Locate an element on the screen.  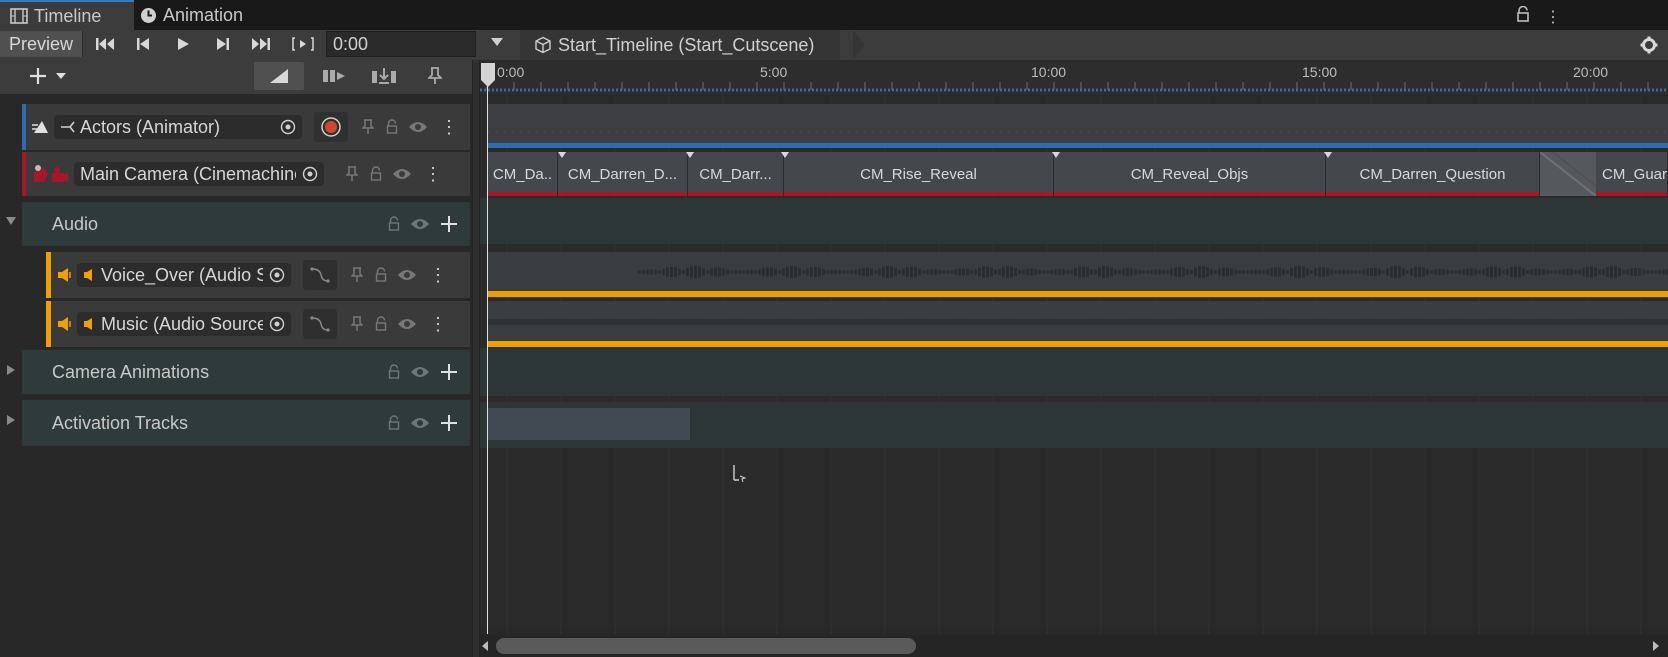
collapse-arrow-icon is located at coordinates (11, 221).